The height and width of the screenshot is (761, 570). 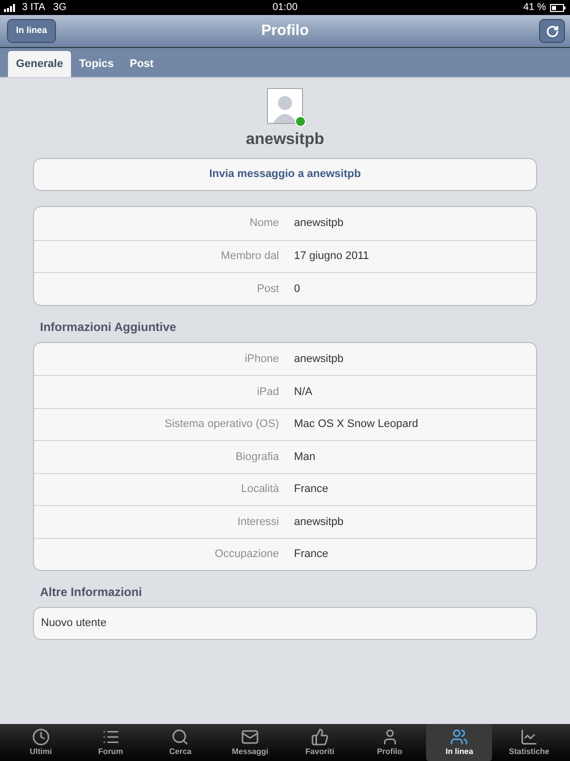 What do you see at coordinates (356, 424) in the screenshot?
I see `field-value: Mac OS X Snow Leopard` at bounding box center [356, 424].